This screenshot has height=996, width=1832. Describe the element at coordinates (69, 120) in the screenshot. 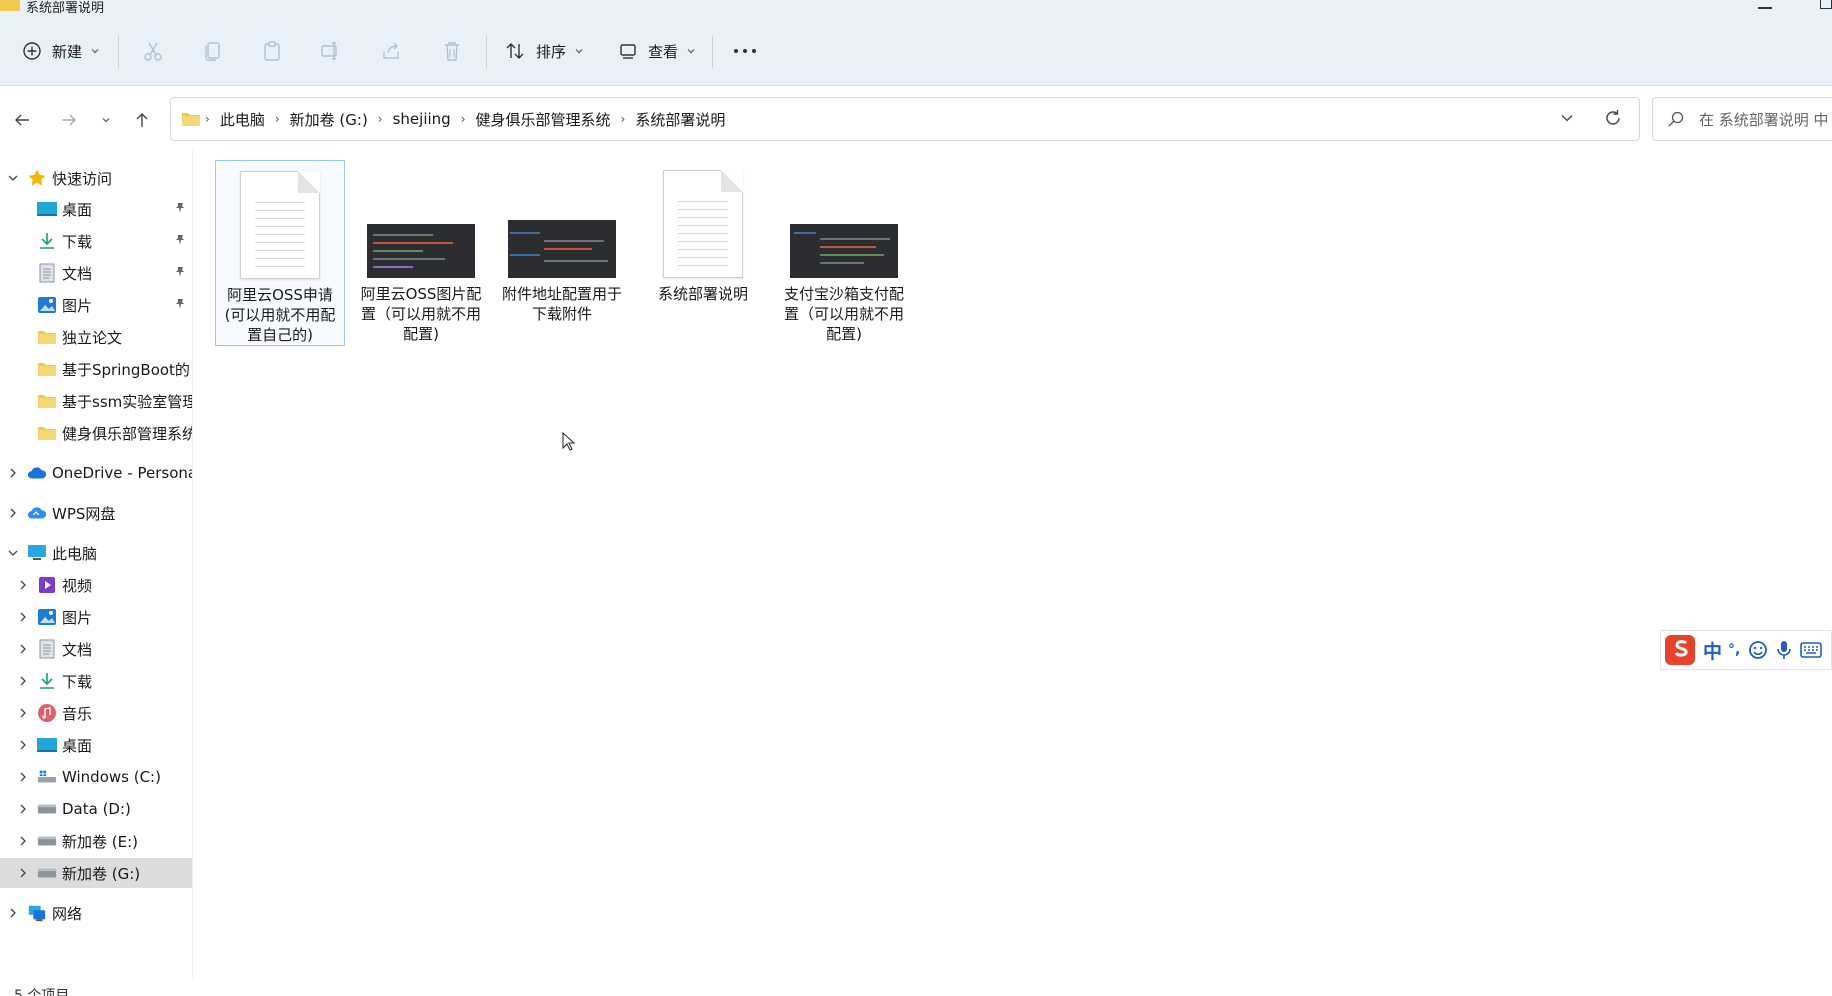

I see `forward-button` at that location.